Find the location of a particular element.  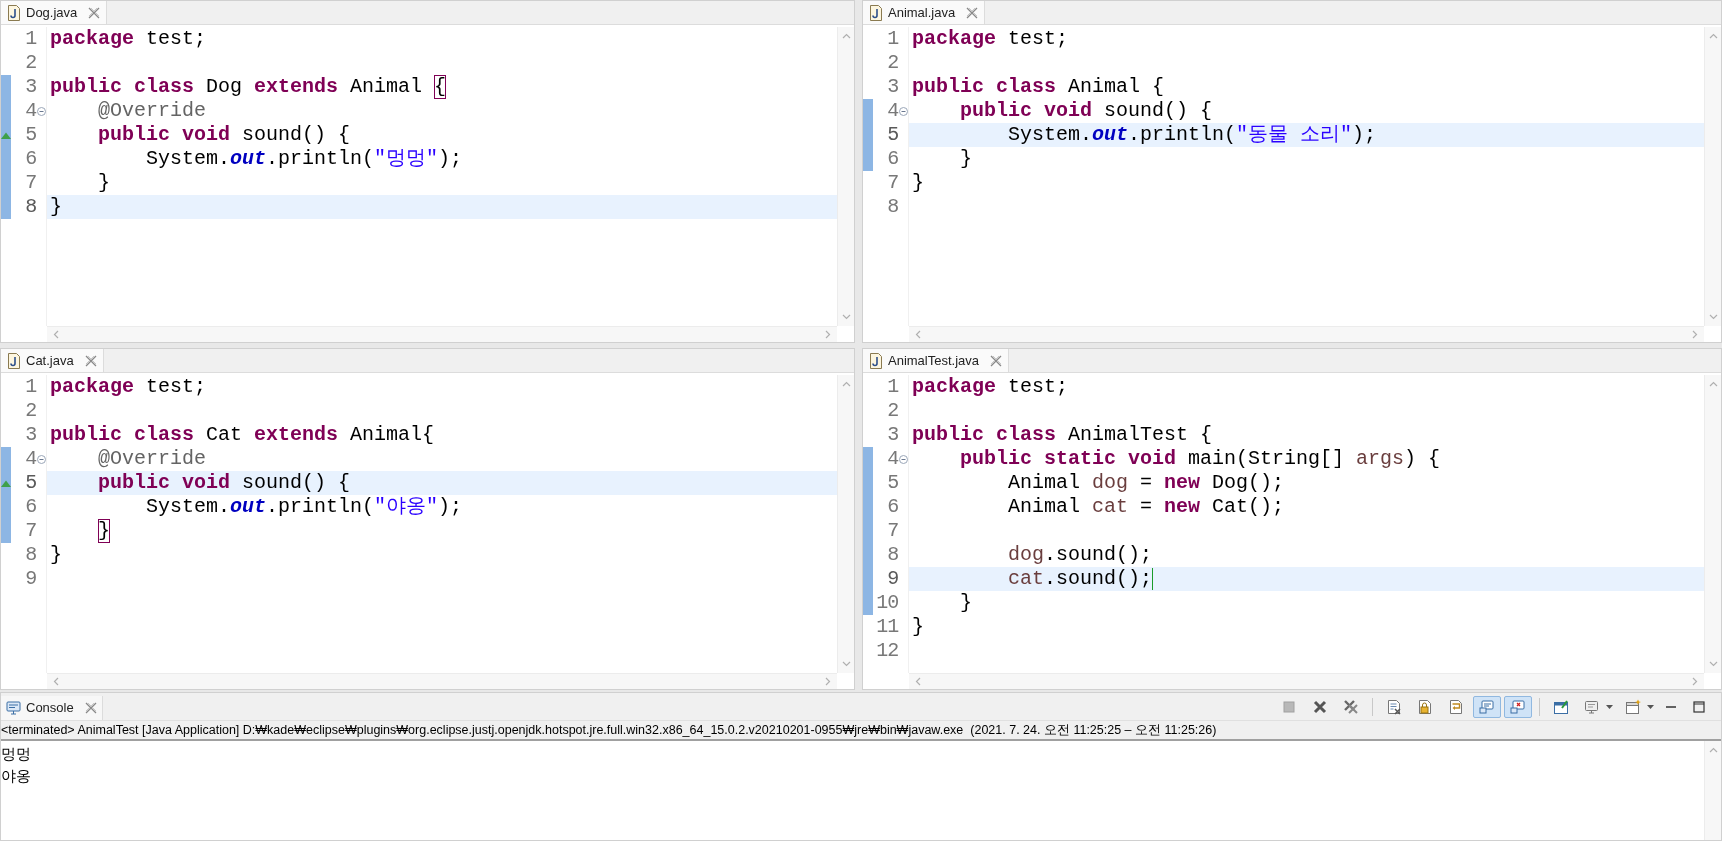

tab-title: Animal.java is located at coordinates (922, 12).